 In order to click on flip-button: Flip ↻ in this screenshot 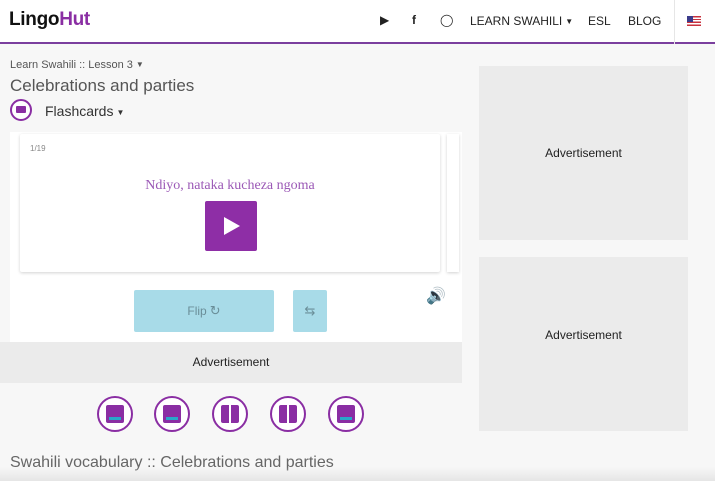, I will do `click(204, 311)`.